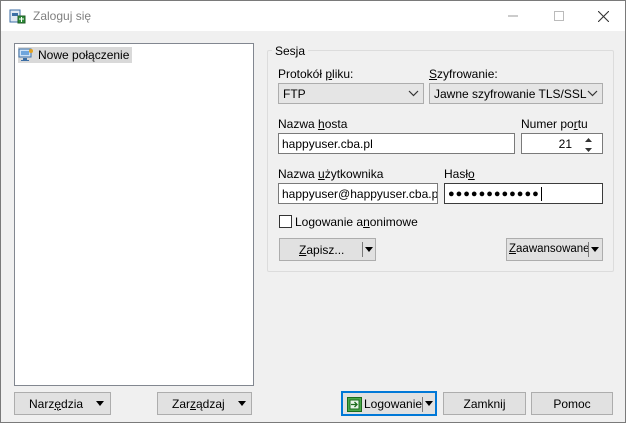 The image size is (626, 423). I want to click on close-button-label: Zamknij, so click(484, 403).